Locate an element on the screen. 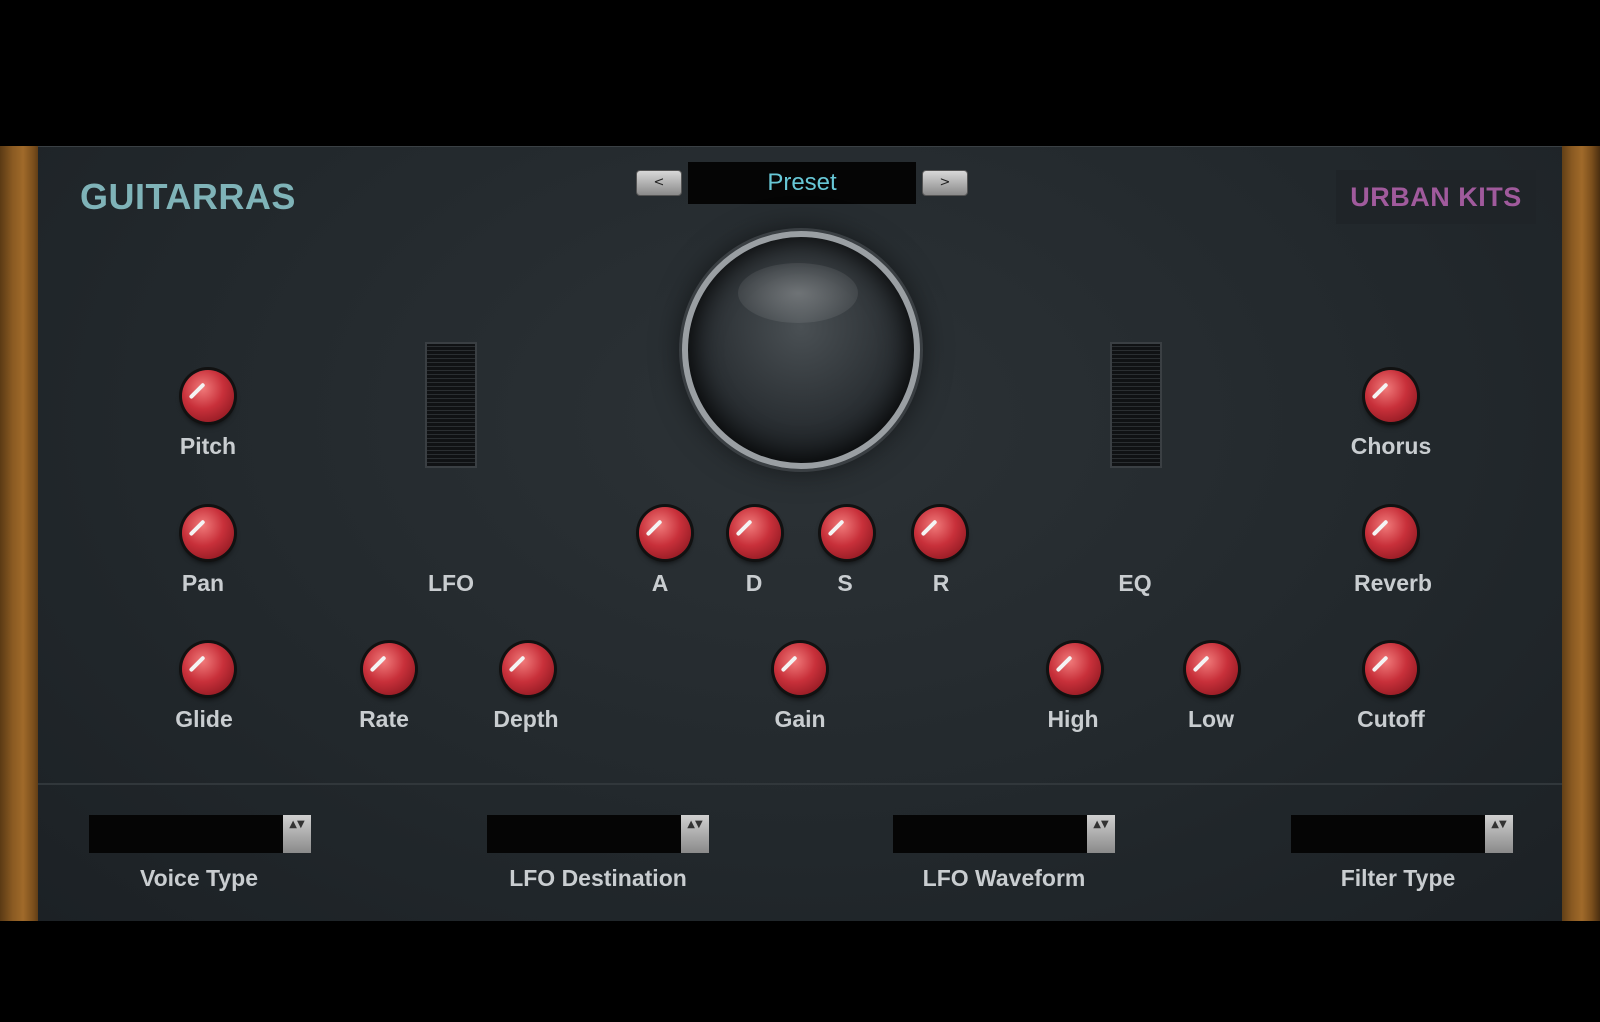  master-orb-knob is located at coordinates (801, 350).